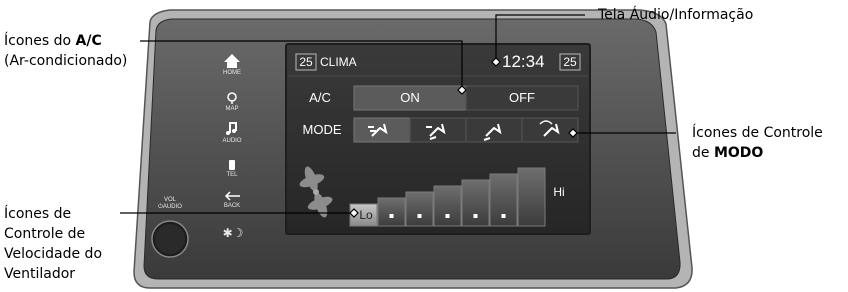  What do you see at coordinates (320, 97) in the screenshot?
I see `ac-label: A/C` at bounding box center [320, 97].